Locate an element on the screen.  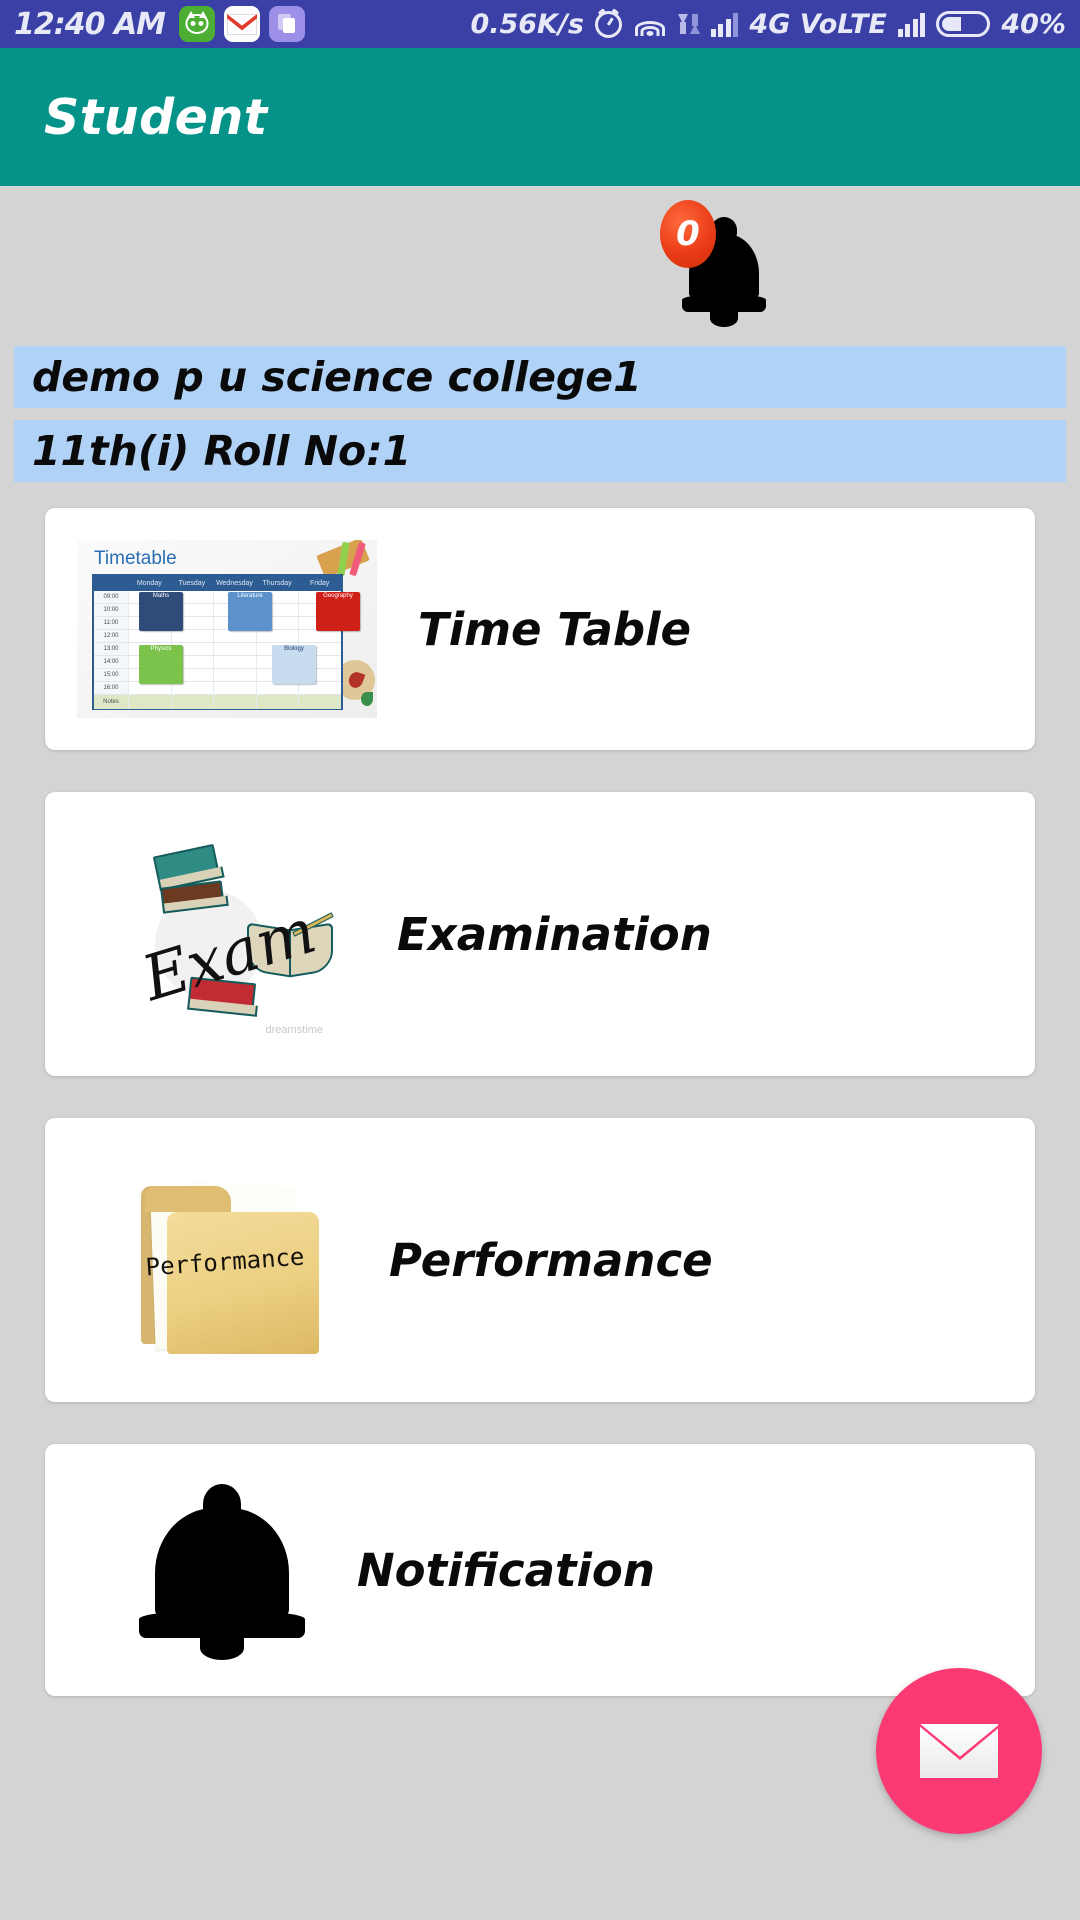
battery-icon is located at coordinates (963, 24).